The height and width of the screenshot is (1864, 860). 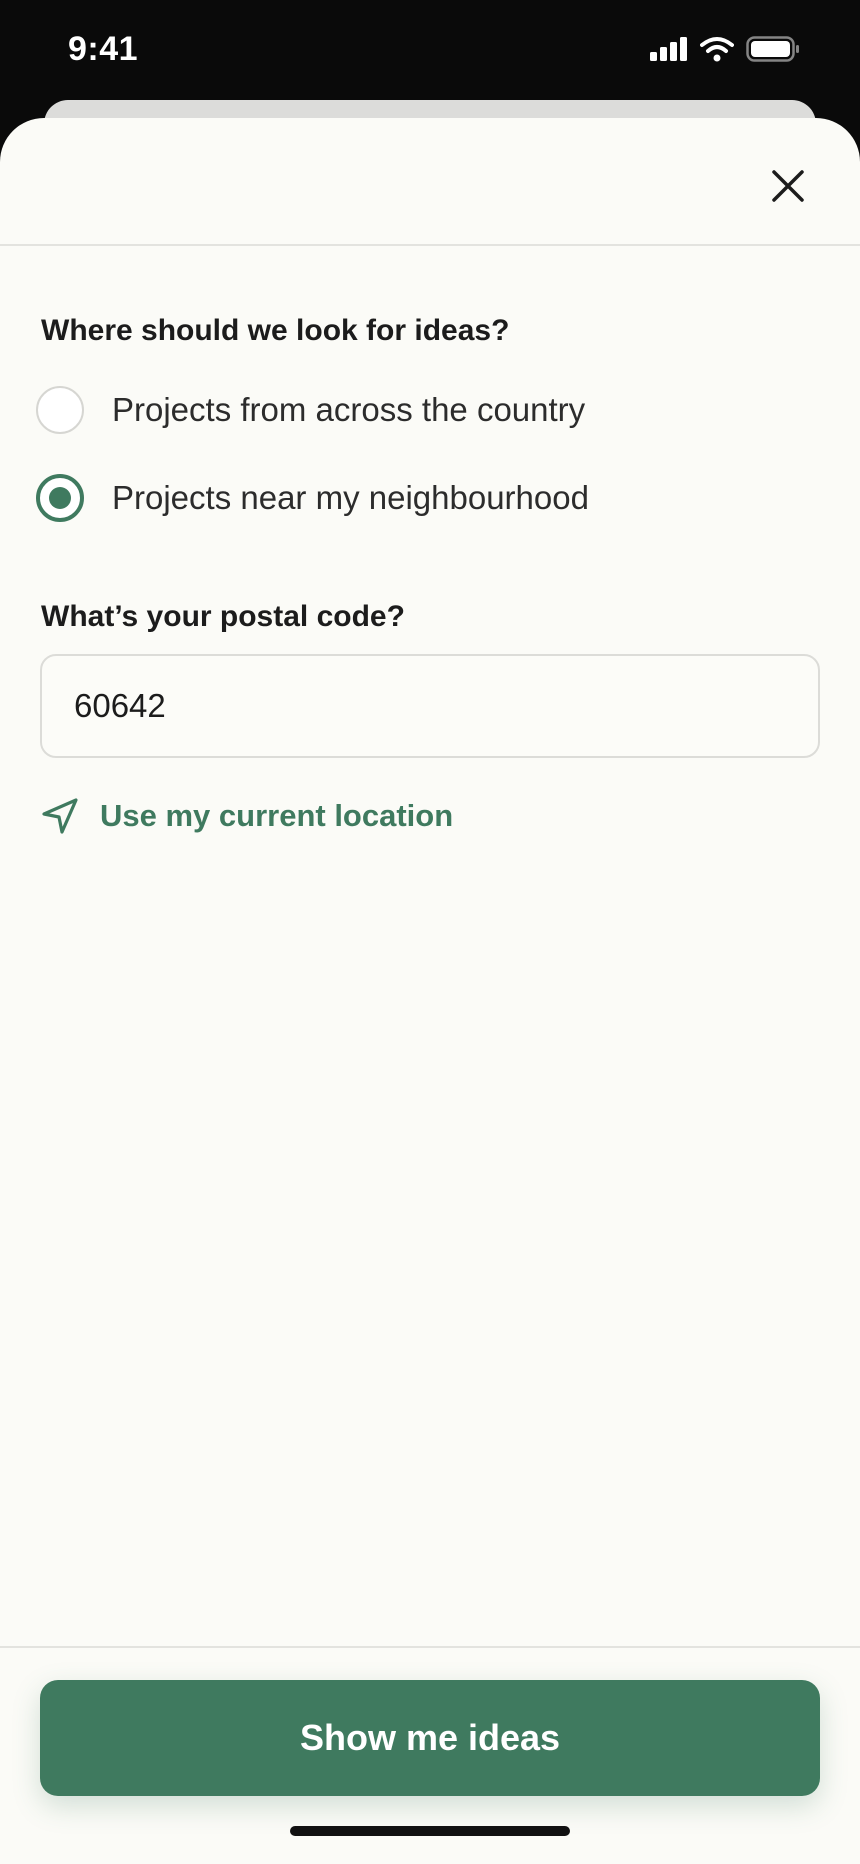 I want to click on footer-divider, so click(x=430, y=1647).